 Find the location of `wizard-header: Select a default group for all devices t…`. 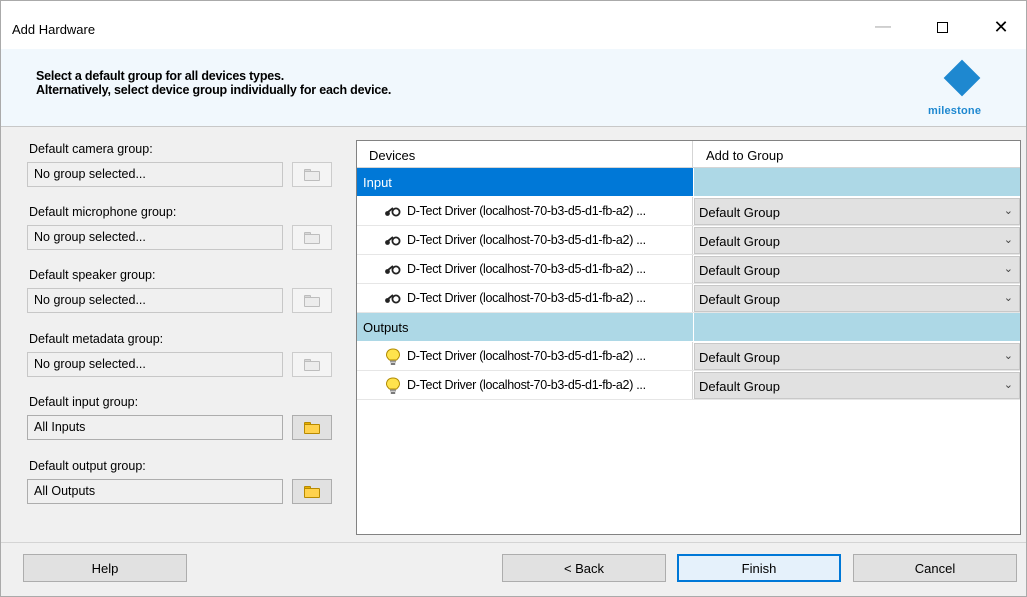

wizard-header: Select a default group for all devices t… is located at coordinates (513, 88).